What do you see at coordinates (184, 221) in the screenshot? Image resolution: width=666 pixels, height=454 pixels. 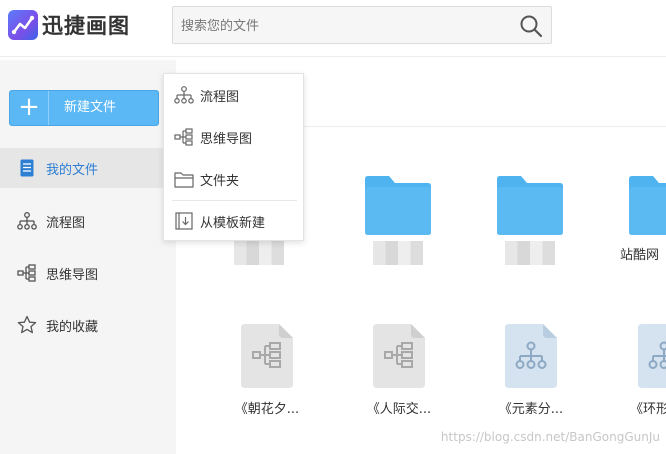 I see `template-icon` at bounding box center [184, 221].